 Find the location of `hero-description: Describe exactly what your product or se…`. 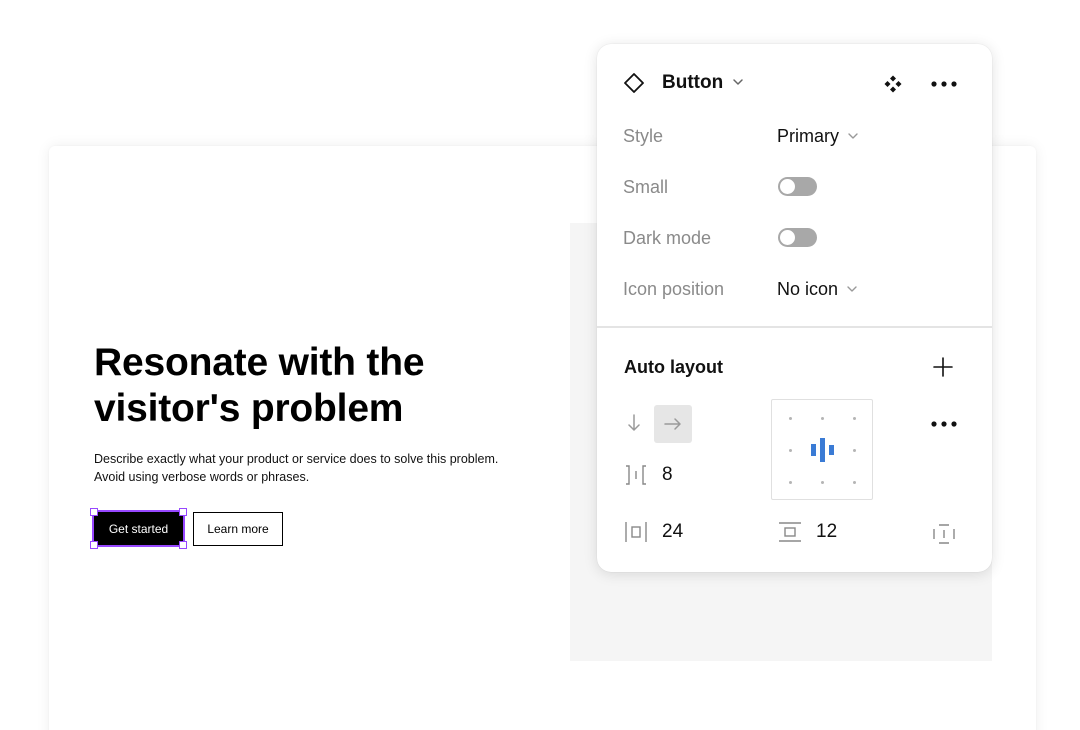

hero-description: Describe exactly what your product or se… is located at coordinates (324, 468).